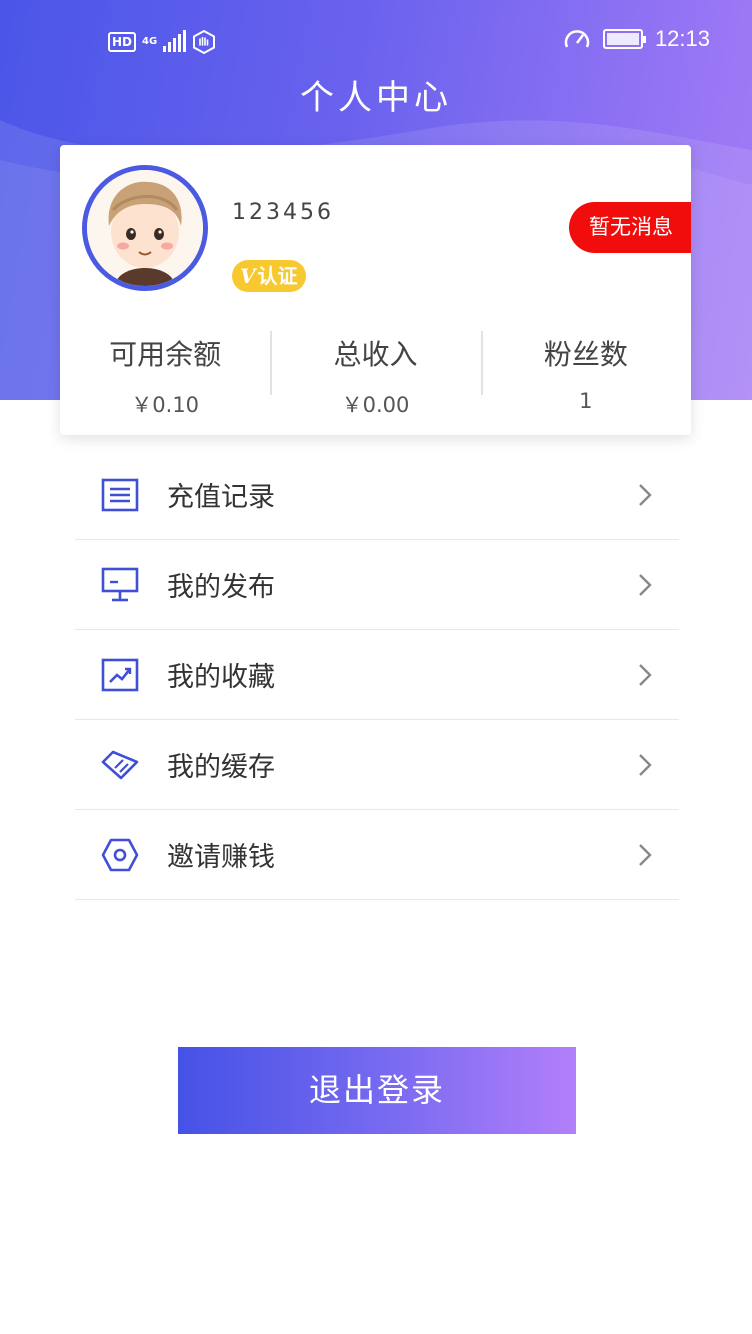 This screenshot has width=752, height=1334. Describe the element at coordinates (630, 227) in the screenshot. I see `message-badge: 暂无消息` at that location.